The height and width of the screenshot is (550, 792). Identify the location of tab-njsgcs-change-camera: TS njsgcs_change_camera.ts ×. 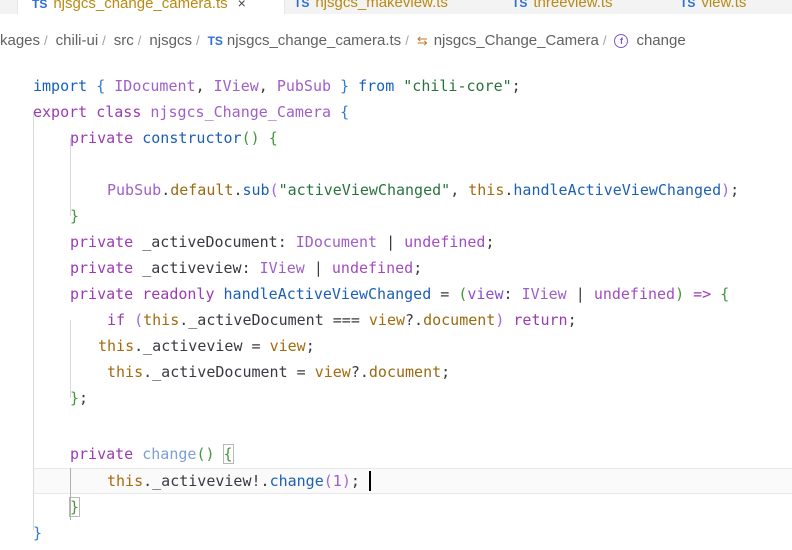
(151, 7).